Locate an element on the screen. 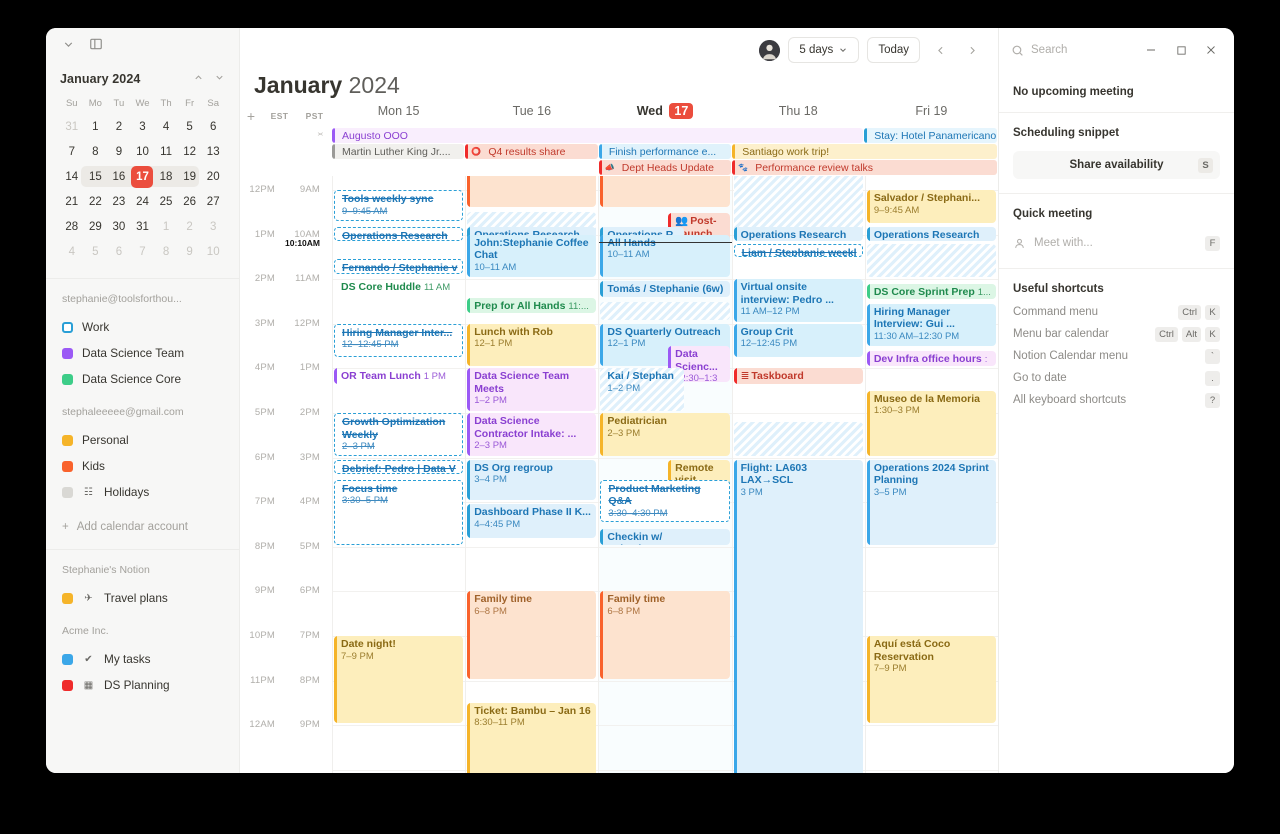 This screenshot has height=834, width=1280. mini-calendar-day: 27 is located at coordinates (213, 201).